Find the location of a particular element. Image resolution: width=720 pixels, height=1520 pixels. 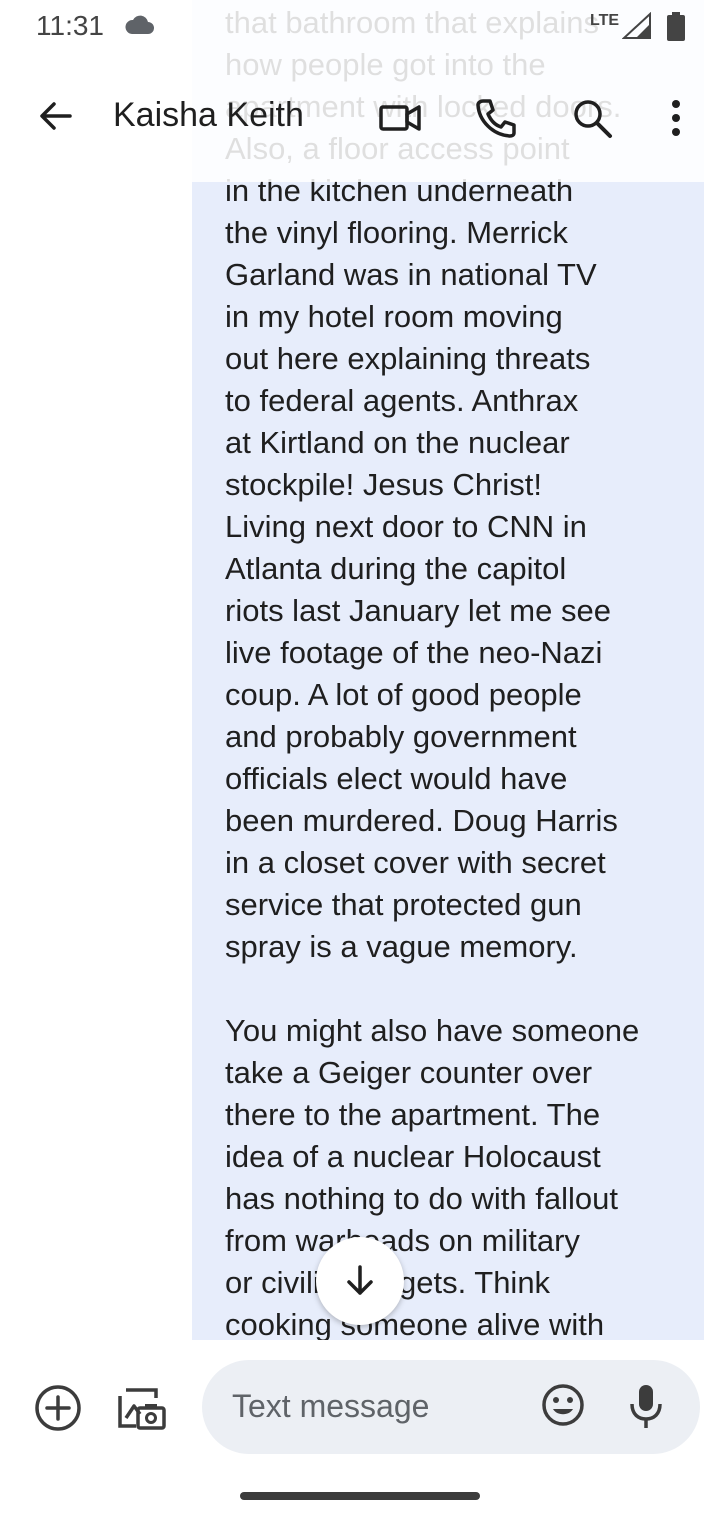

status-bar: 11:31 LTE is located at coordinates (360, 27).